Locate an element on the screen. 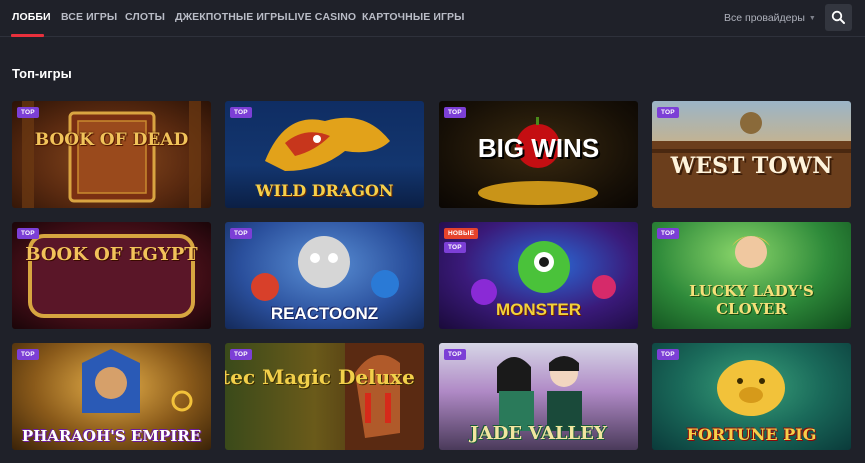 The width and height of the screenshot is (865, 463). search-button is located at coordinates (838, 17).